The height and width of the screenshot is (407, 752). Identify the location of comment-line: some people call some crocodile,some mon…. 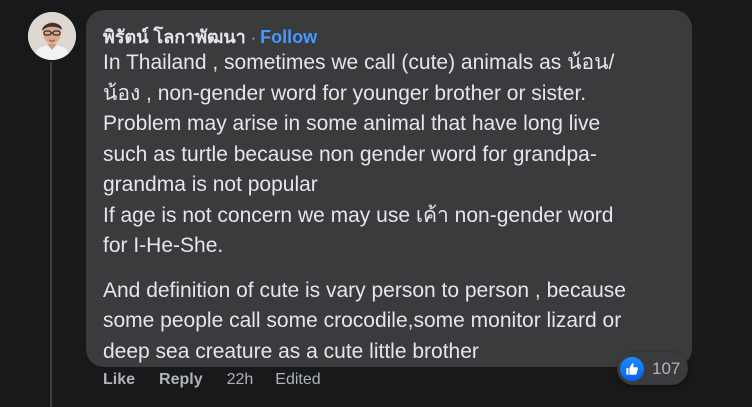
(362, 320).